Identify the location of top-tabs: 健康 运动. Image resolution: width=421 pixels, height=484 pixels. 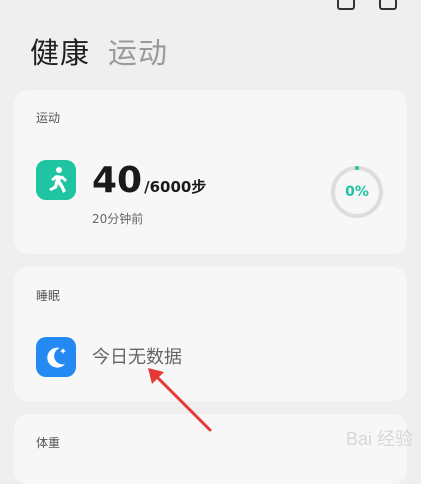
(99, 51).